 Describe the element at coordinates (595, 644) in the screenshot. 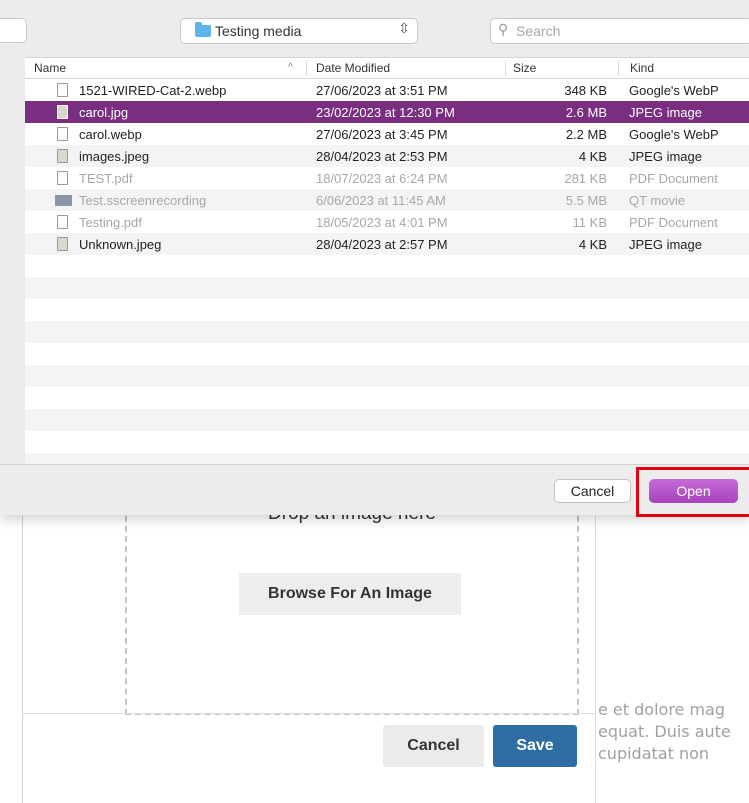

I see `editor-divider` at that location.